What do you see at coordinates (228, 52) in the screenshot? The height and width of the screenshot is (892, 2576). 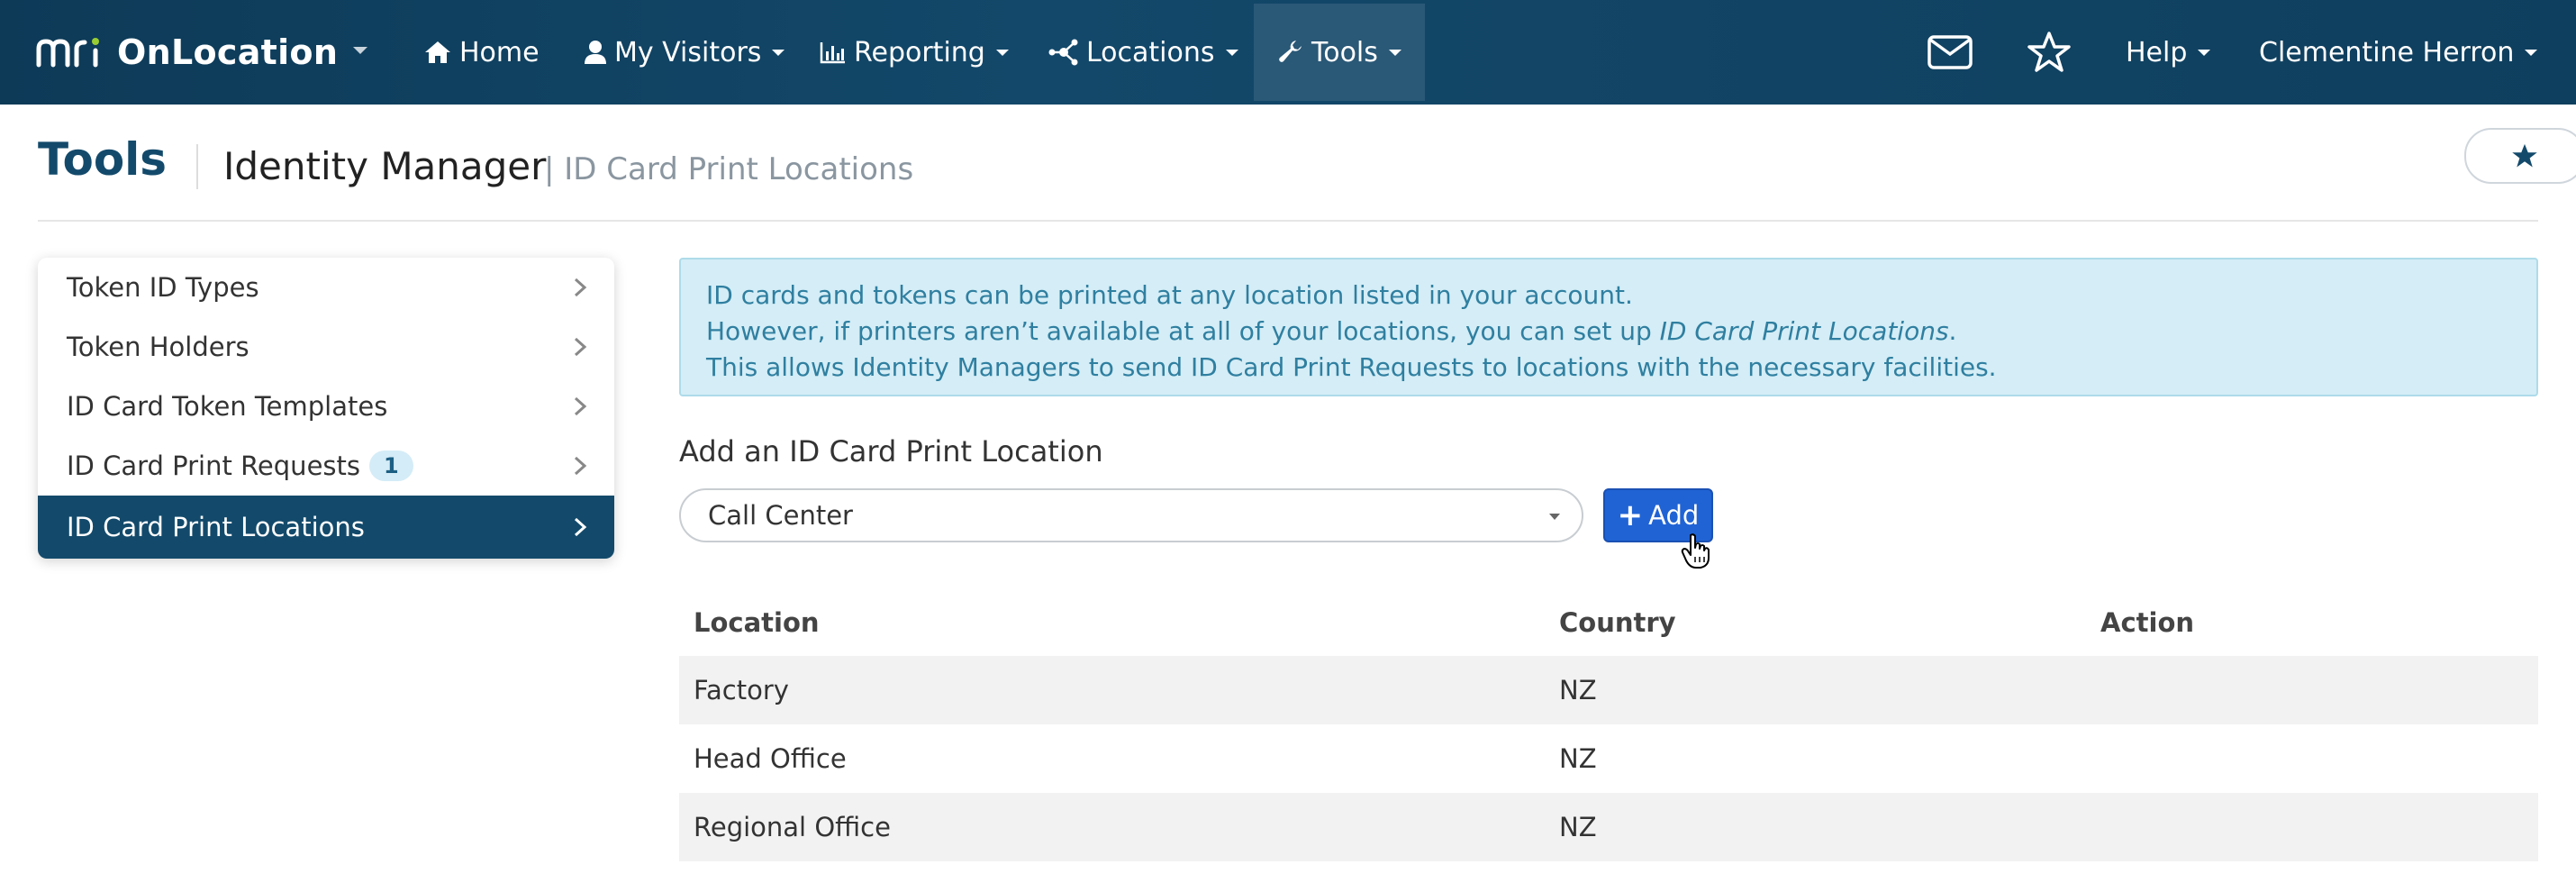 I see `brand-name: OnLocation` at bounding box center [228, 52].